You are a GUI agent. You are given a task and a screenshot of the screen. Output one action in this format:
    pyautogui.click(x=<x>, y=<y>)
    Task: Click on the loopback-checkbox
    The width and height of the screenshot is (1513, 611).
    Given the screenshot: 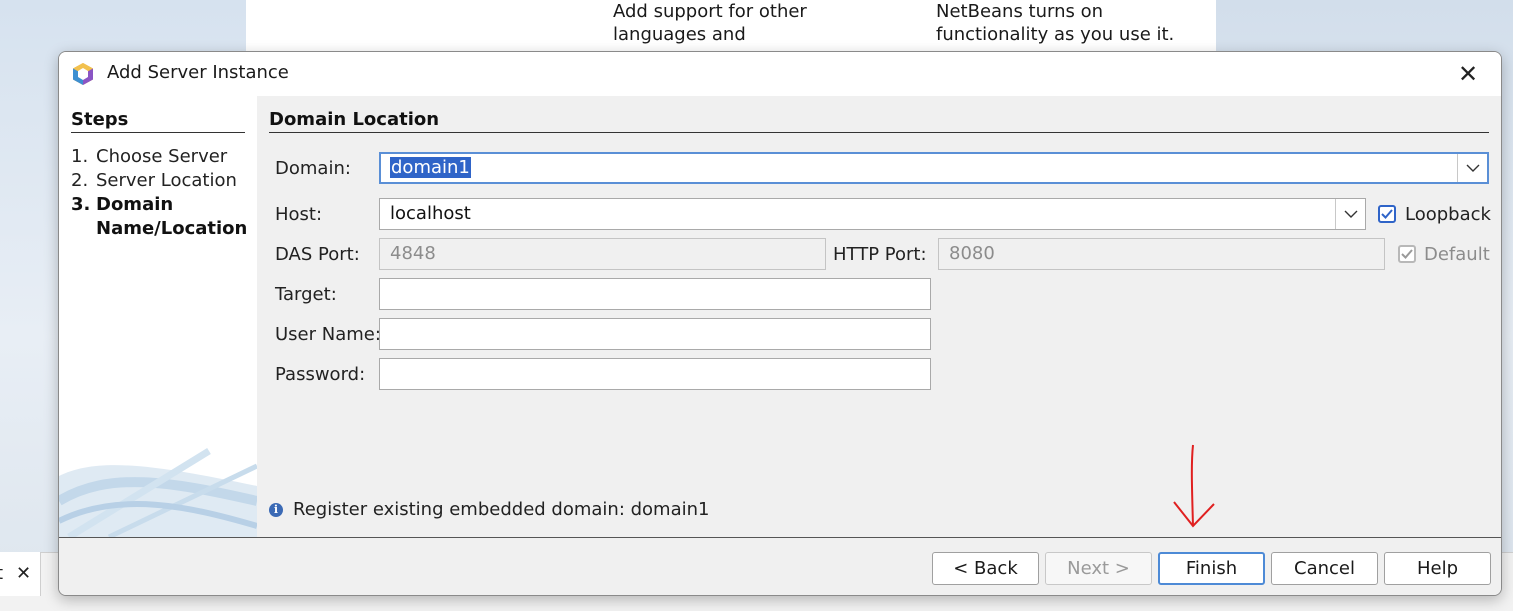 What is the action you would take?
    pyautogui.click(x=1387, y=214)
    